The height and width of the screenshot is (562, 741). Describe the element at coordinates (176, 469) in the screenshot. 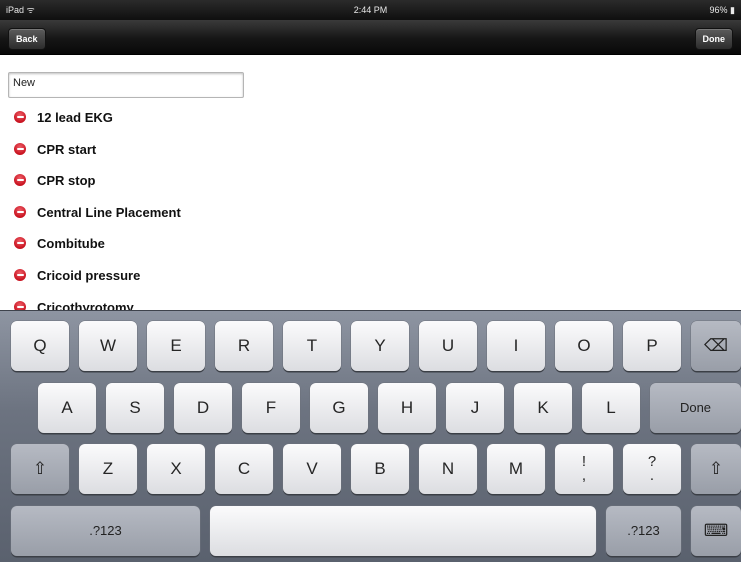

I see `key-x: X` at that location.